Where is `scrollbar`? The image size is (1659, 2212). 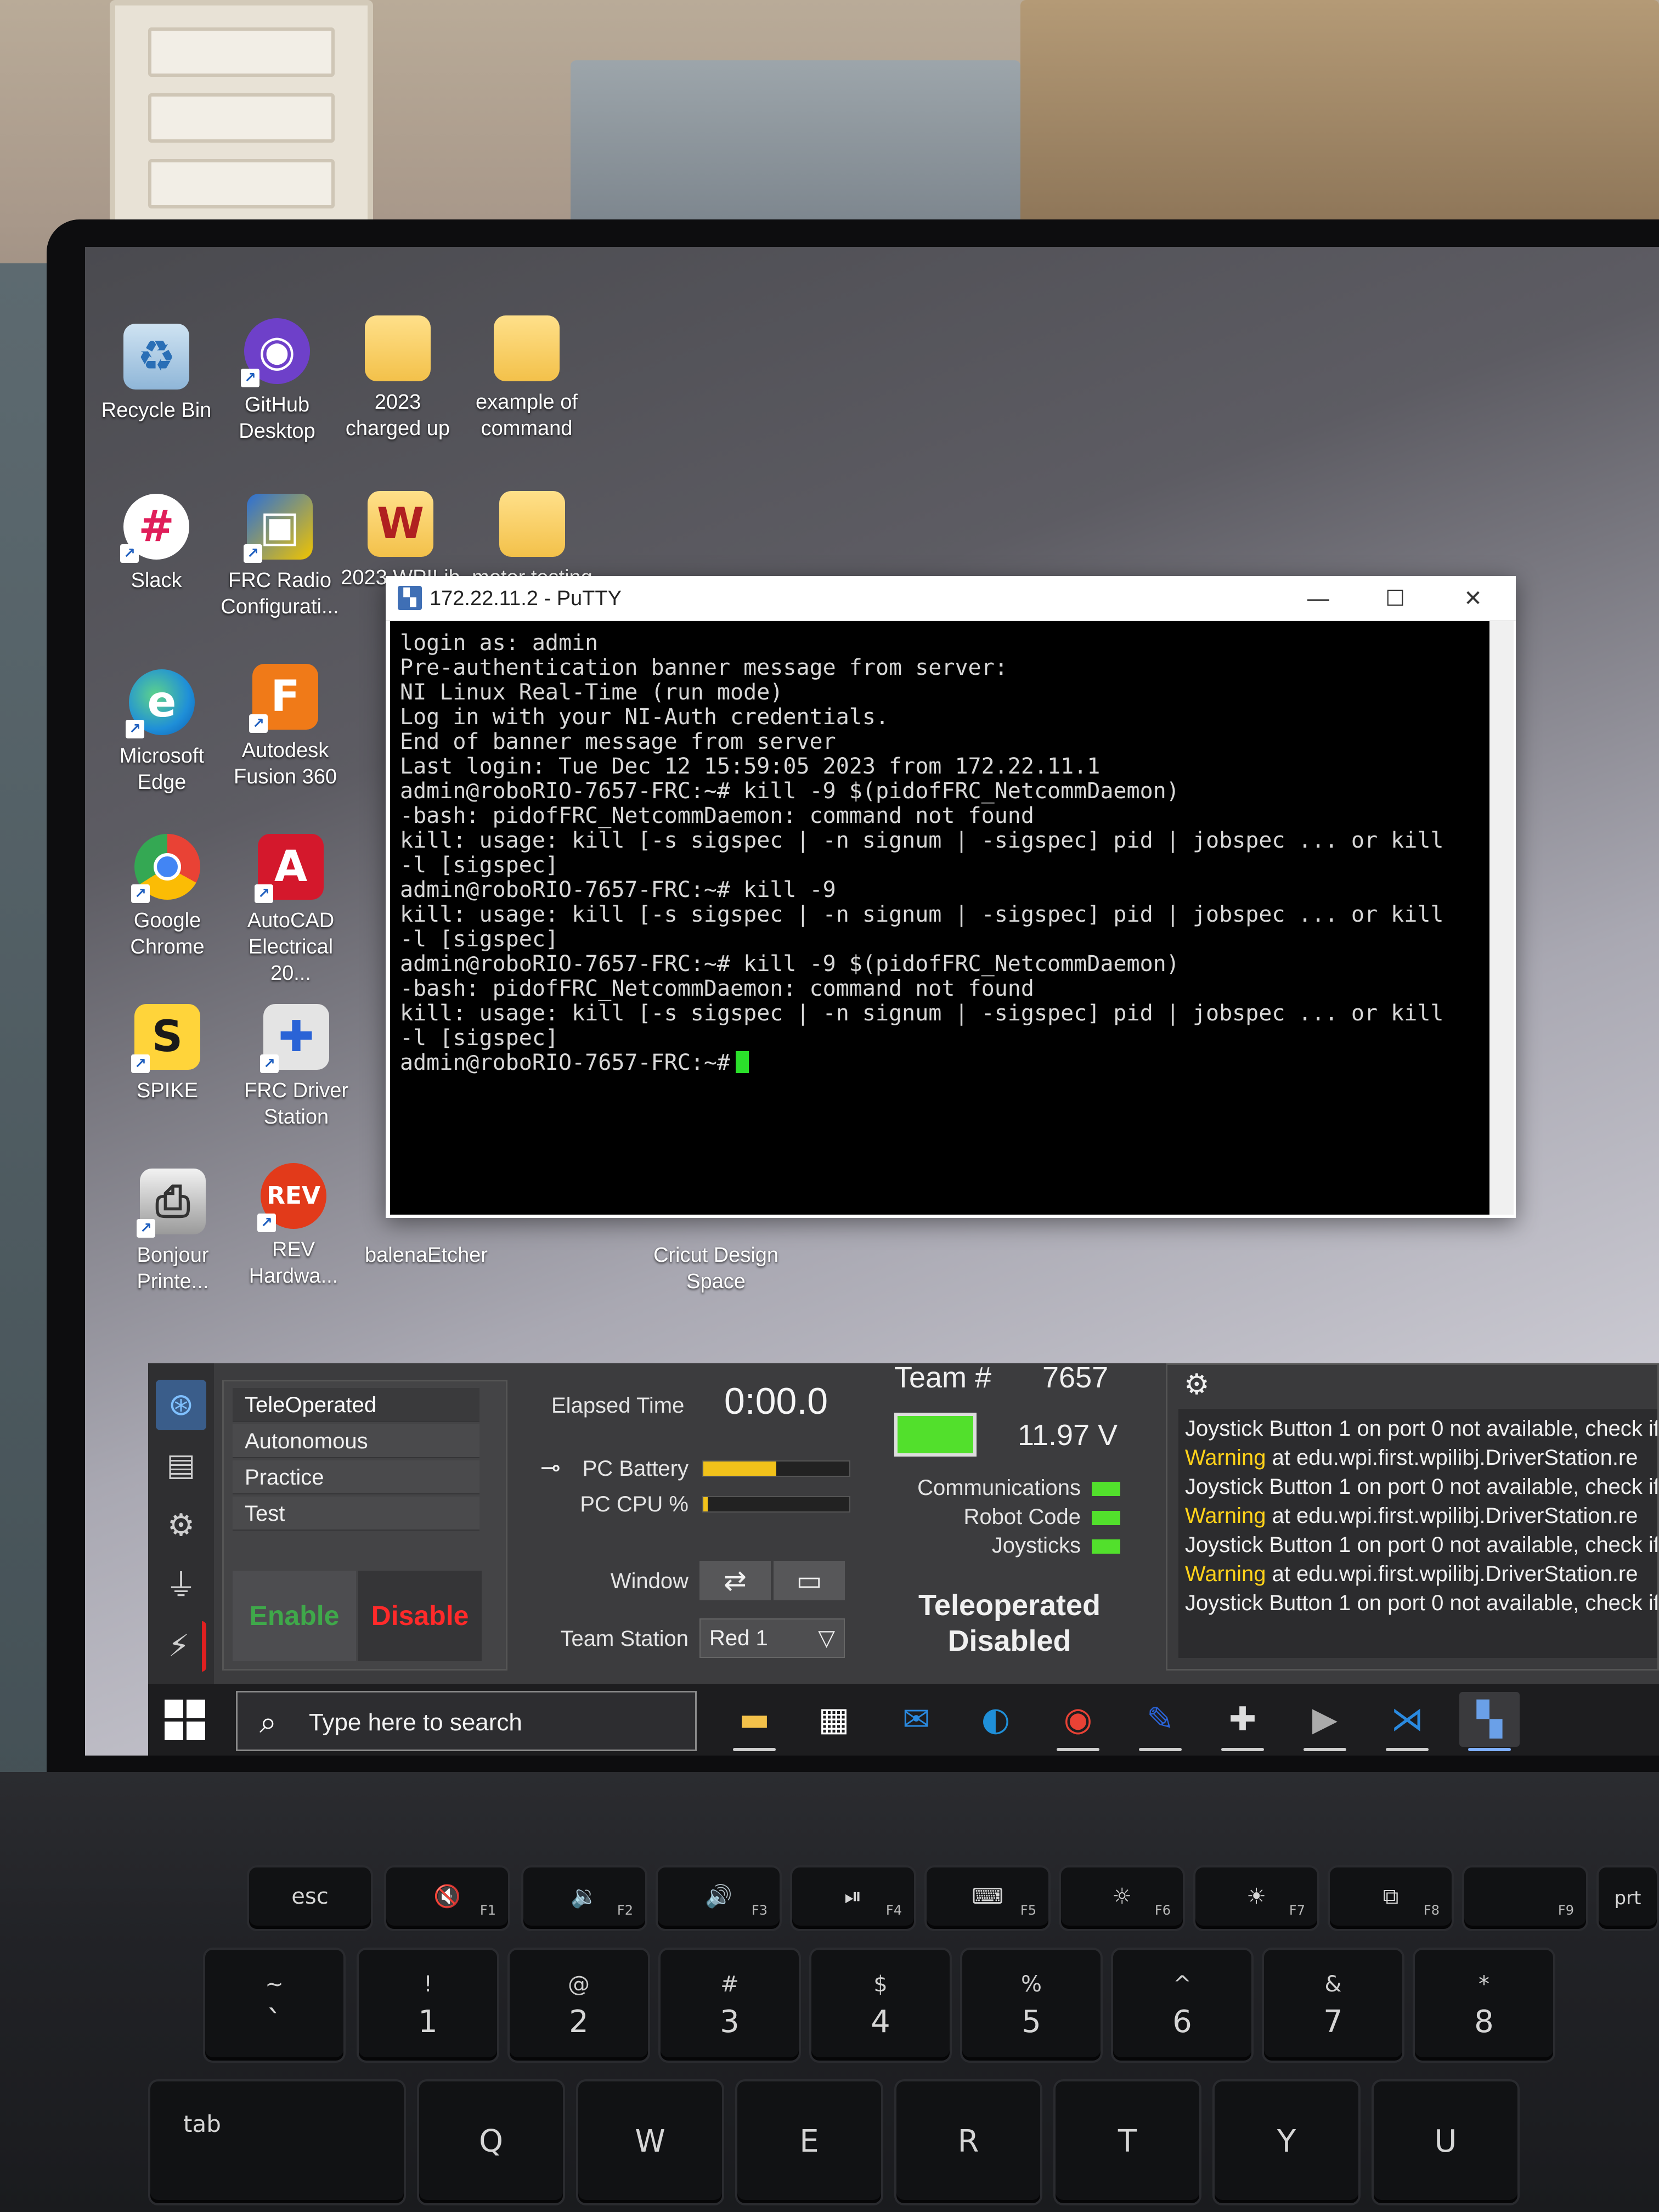 scrollbar is located at coordinates (1501, 918).